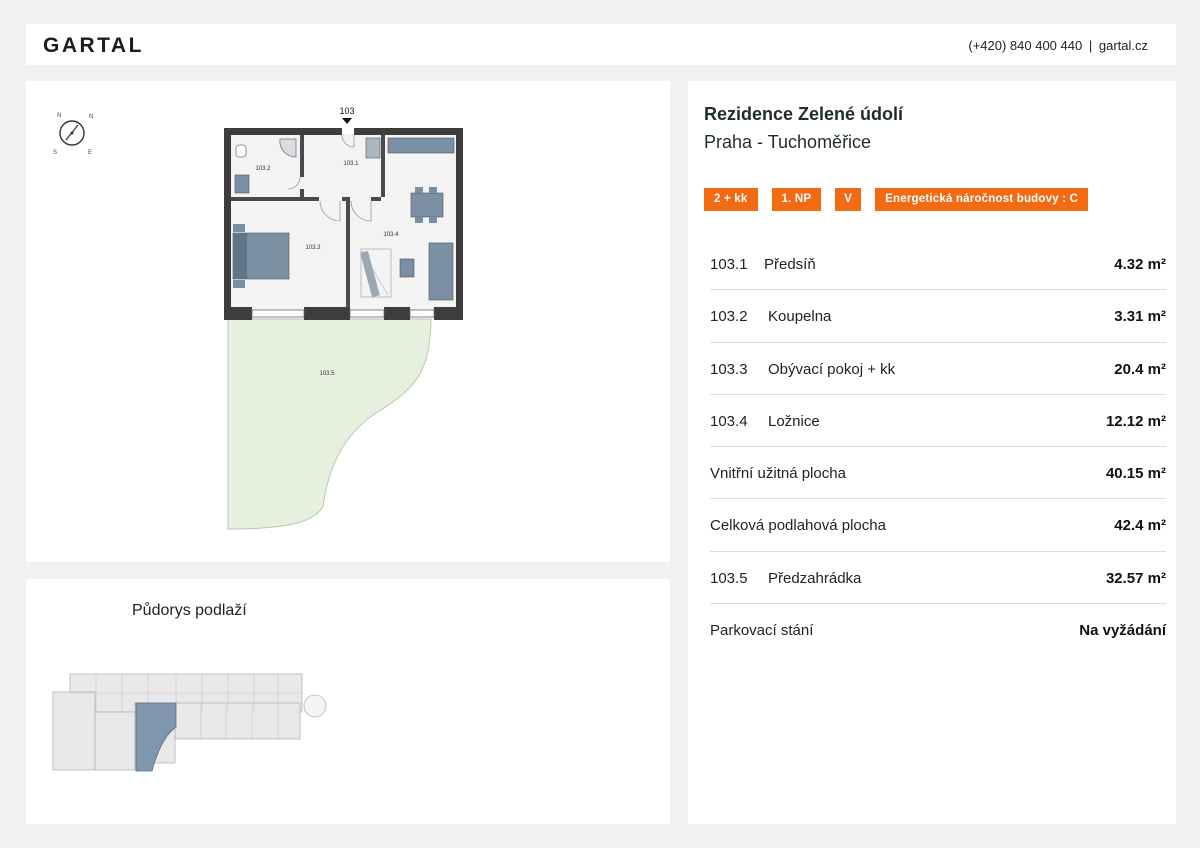 The height and width of the screenshot is (848, 1200). I want to click on room-label-103-4: 103.4, so click(391, 235).